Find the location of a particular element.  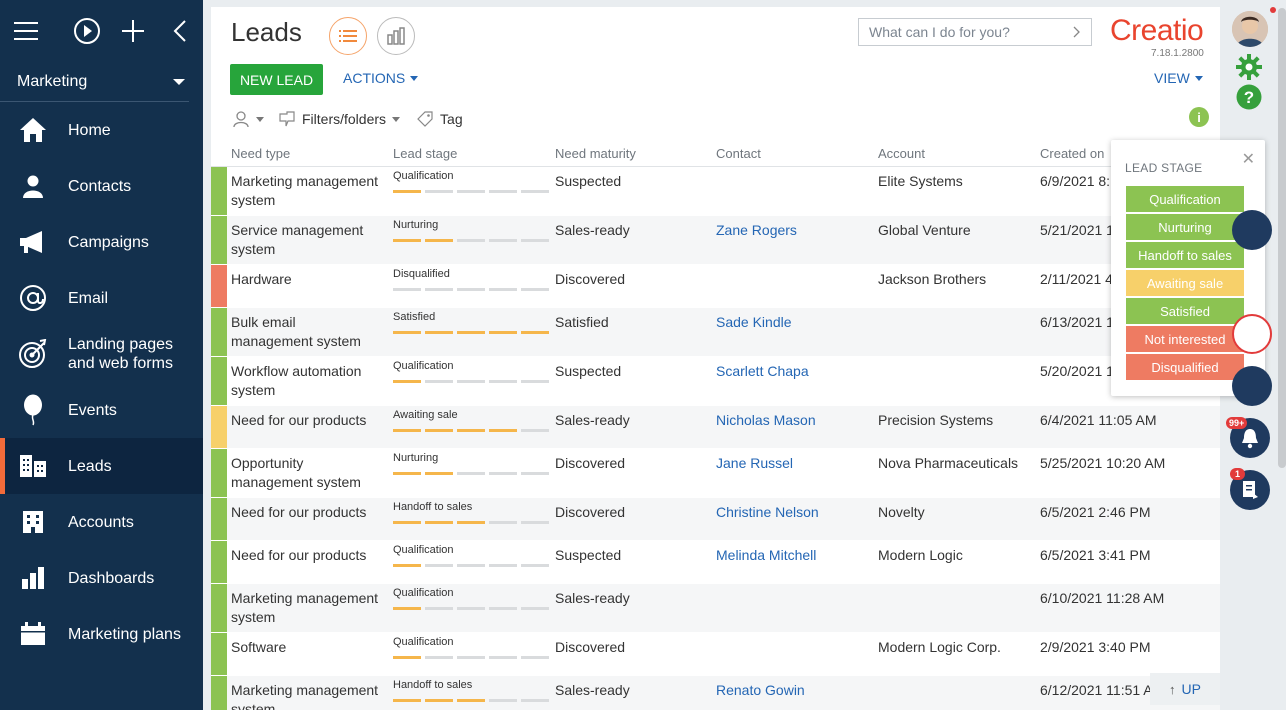

bell-icon is located at coordinates (1250, 439).